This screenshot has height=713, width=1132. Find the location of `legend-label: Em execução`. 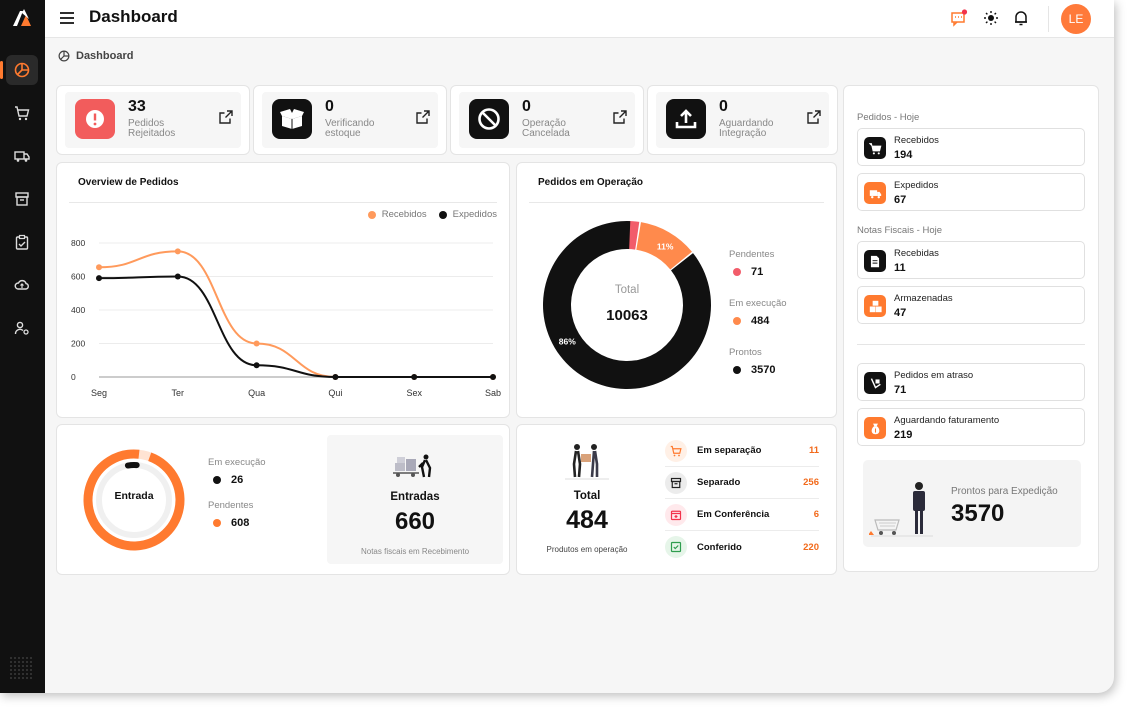

legend-label: Em execução is located at coordinates (758, 303).